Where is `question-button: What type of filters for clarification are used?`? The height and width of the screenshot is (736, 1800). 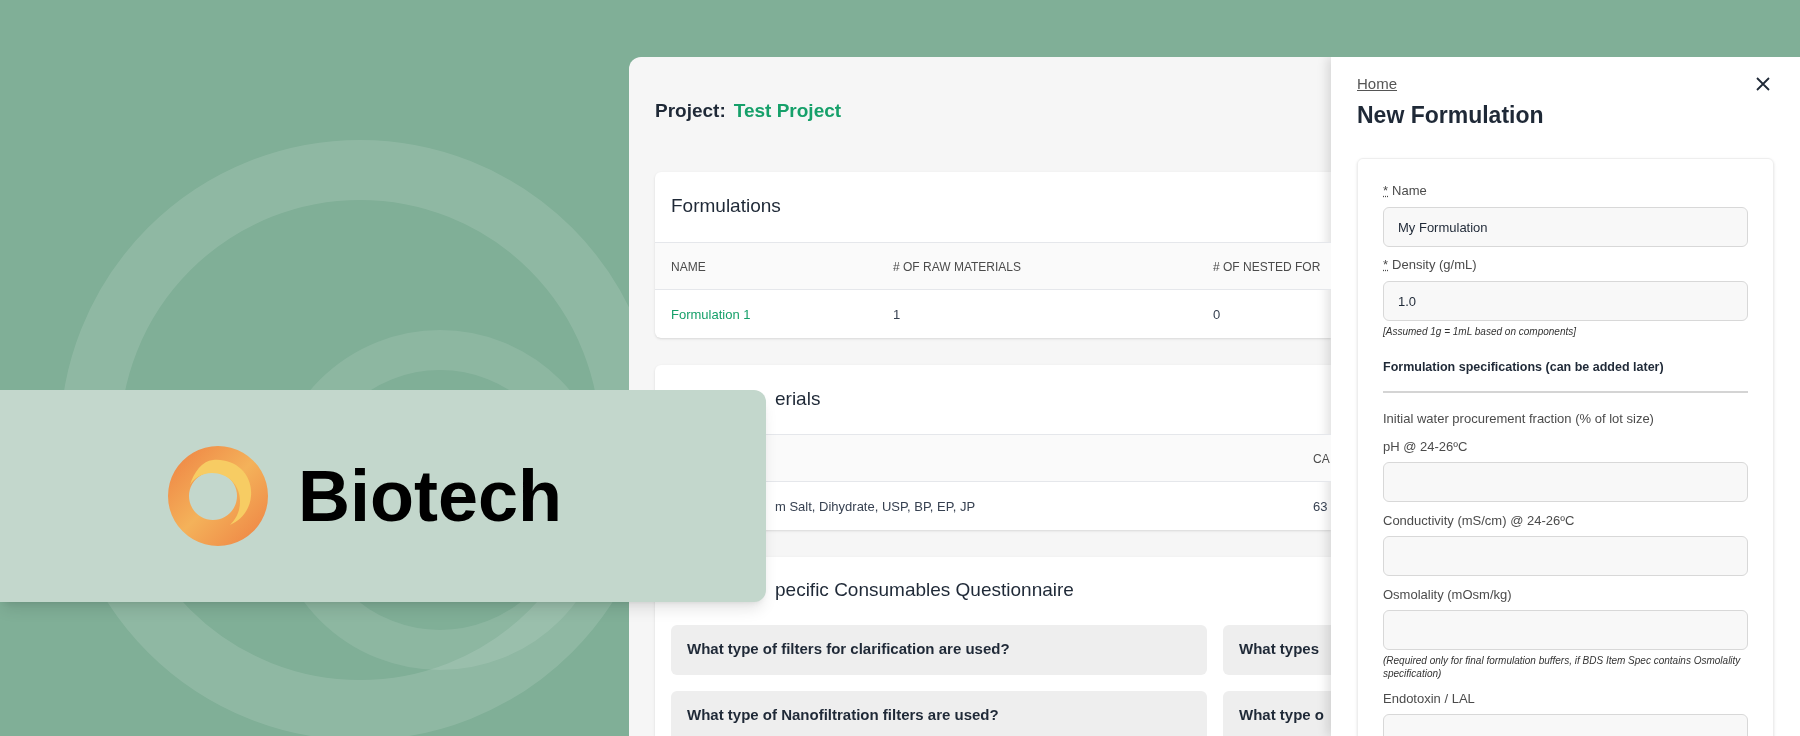
question-button: What type of filters for clarification are used? is located at coordinates (939, 649).